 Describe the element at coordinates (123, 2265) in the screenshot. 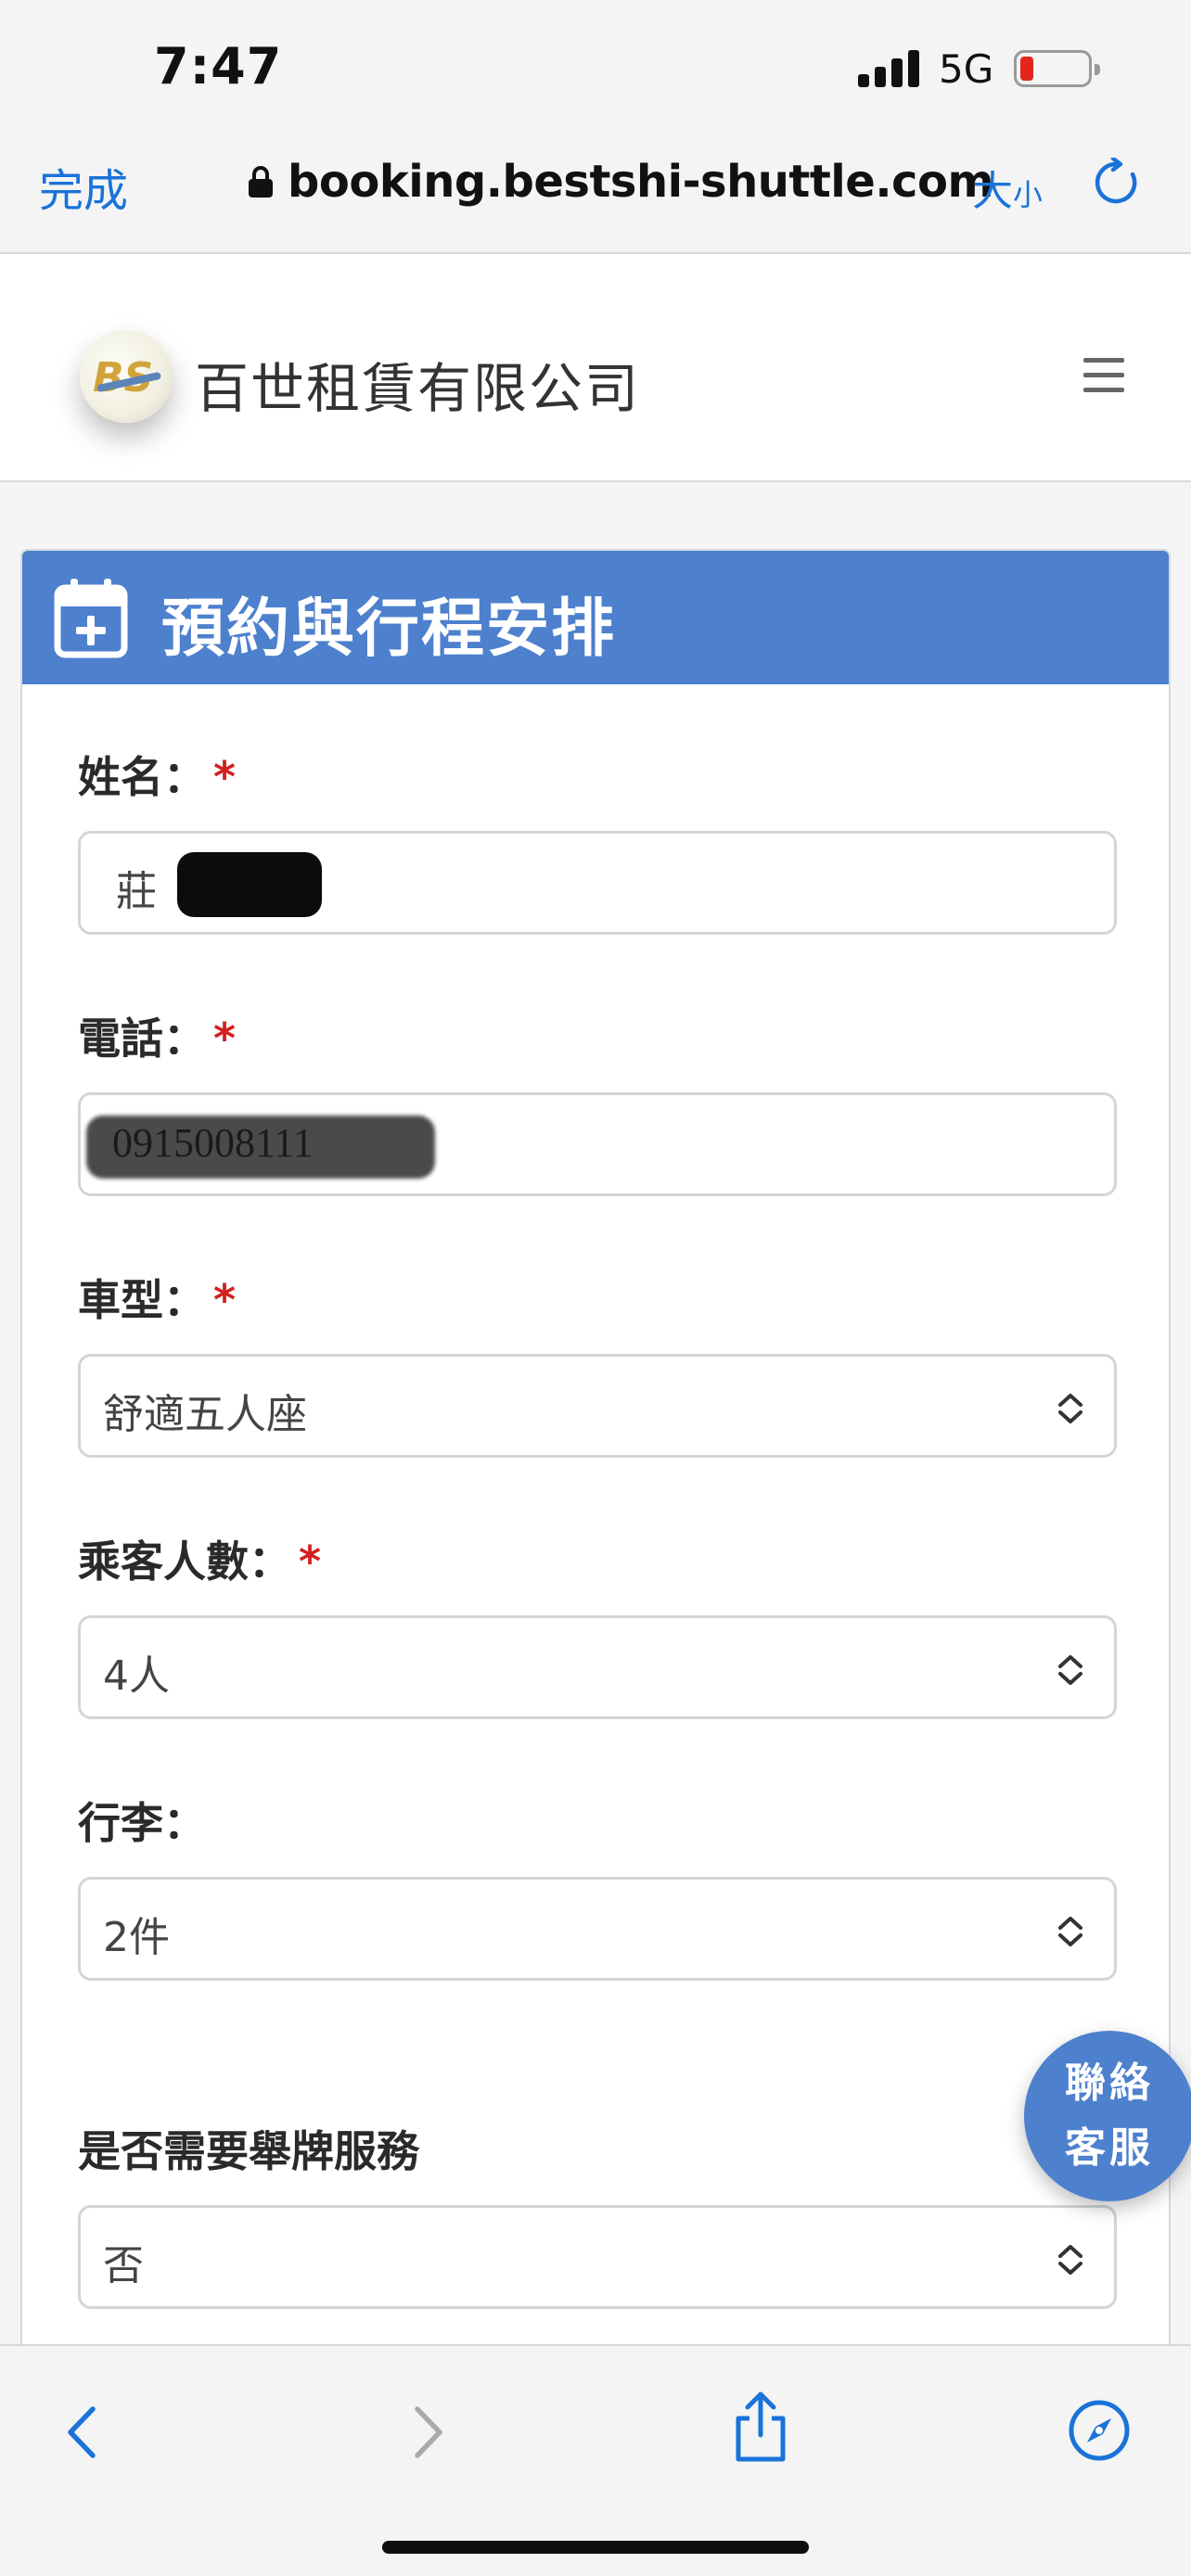

I see `sign-service-value: 否` at that location.